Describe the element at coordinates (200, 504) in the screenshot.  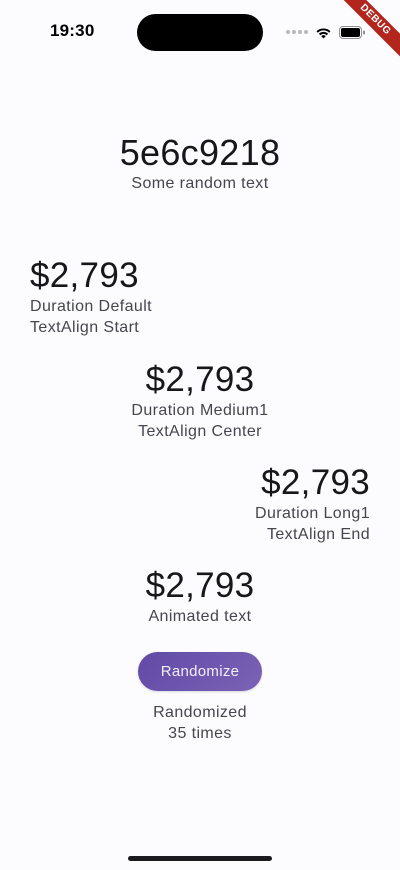
I see `amount-block-end: $2,793 Duration Long1 TextAlign End` at that location.